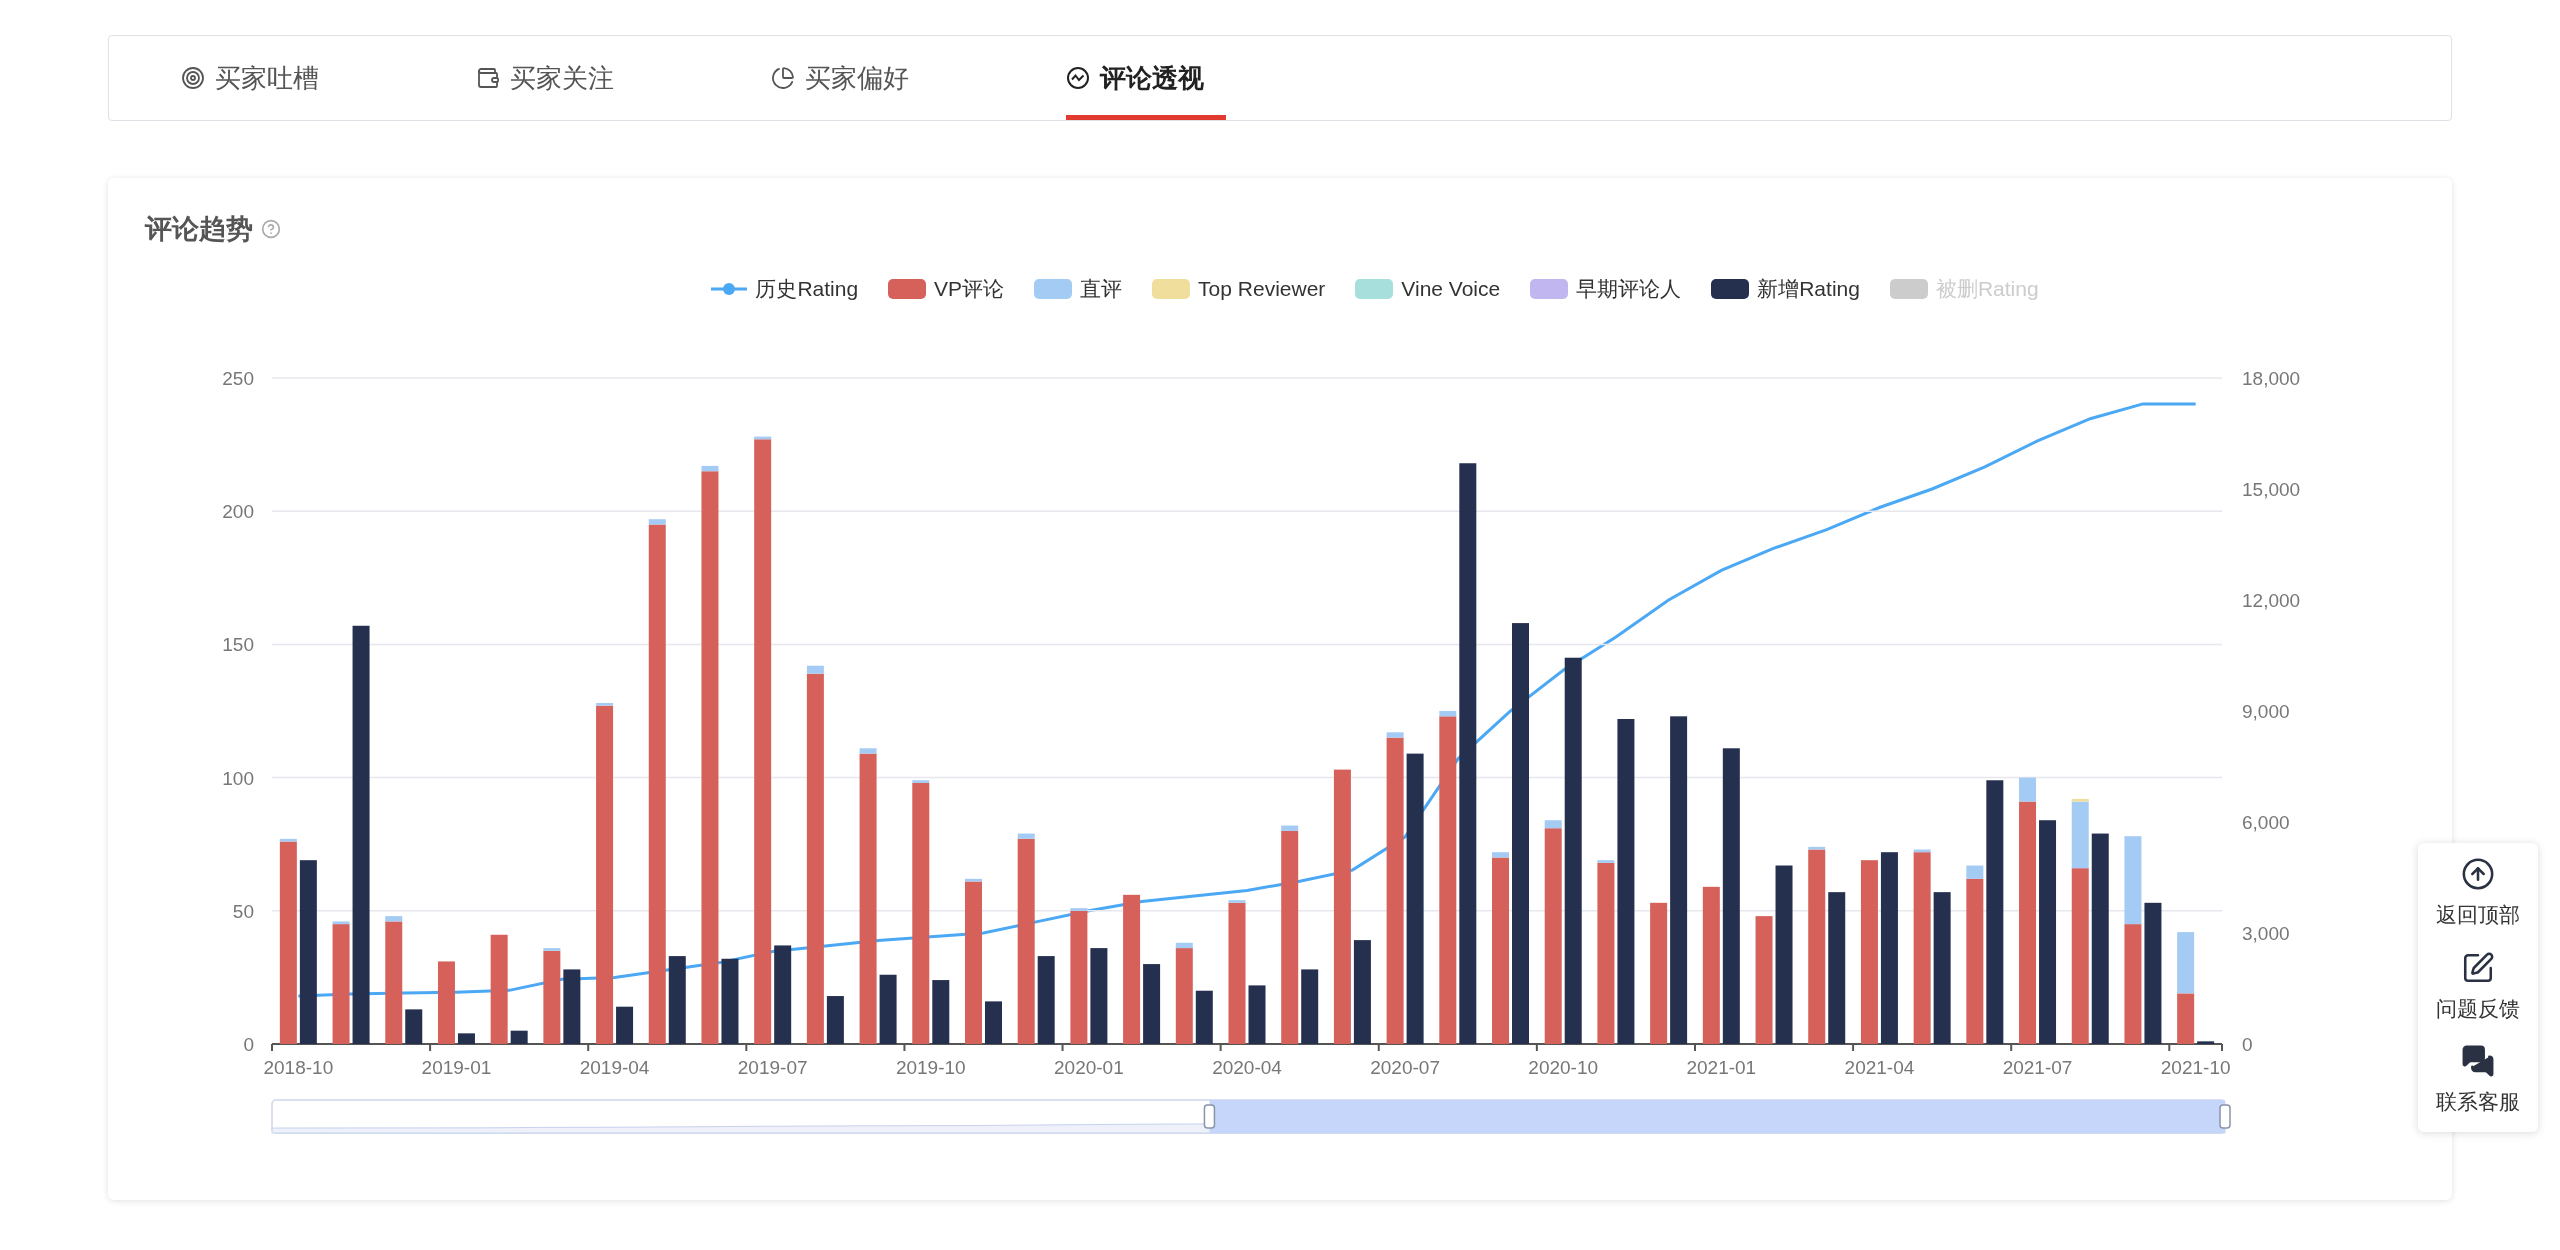 The image size is (2560, 1250). Describe the element at coordinates (614, 1067) in the screenshot. I see `axis-label: 2019-04` at that location.